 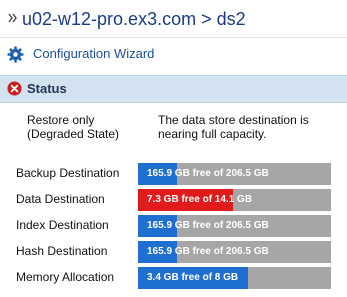 I want to click on capacity-bar: 3.4 GB free of 8 GB, so click(x=234, y=278).